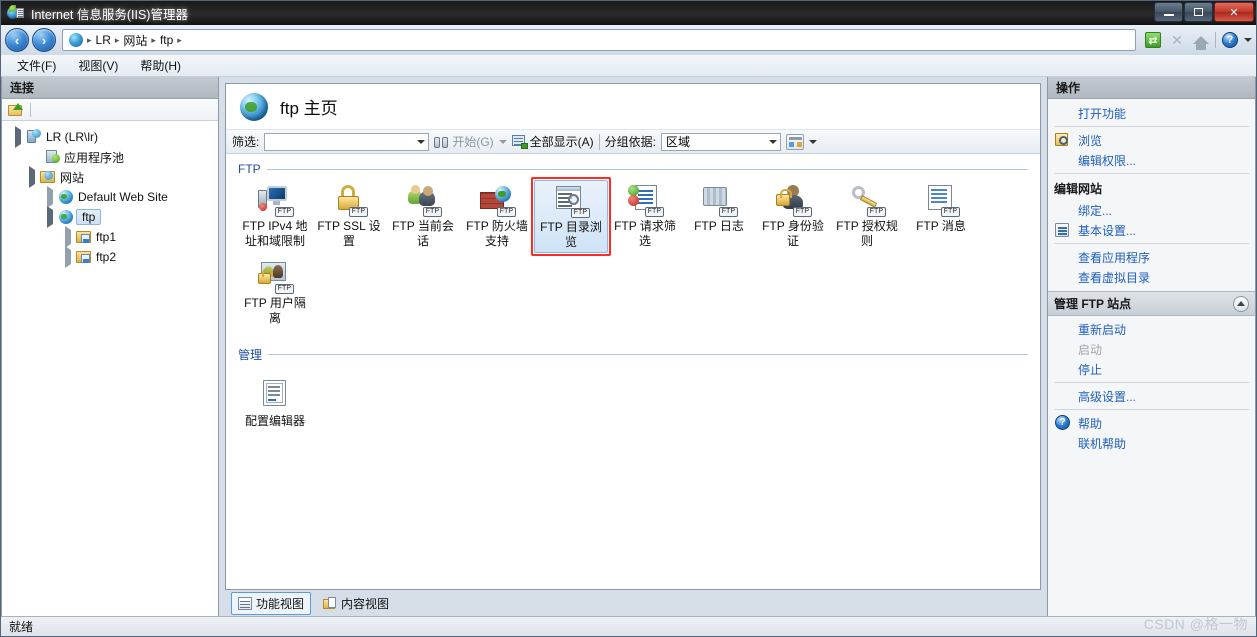  What do you see at coordinates (867, 233) in the screenshot?
I see `feature-label: FTP 授权规则` at bounding box center [867, 233].